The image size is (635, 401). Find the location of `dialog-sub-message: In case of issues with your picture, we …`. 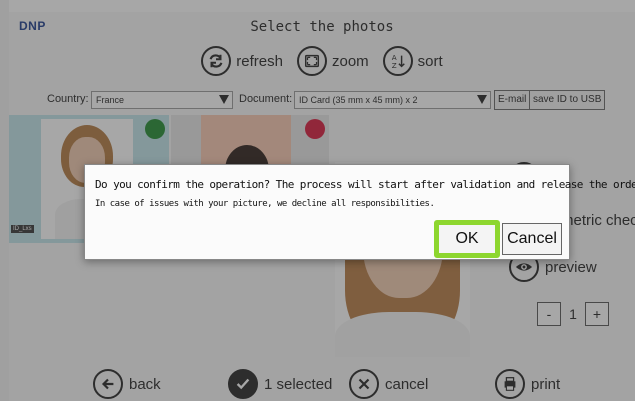

dialog-sub-message: In case of issues with your picture, we … is located at coordinates (265, 204).